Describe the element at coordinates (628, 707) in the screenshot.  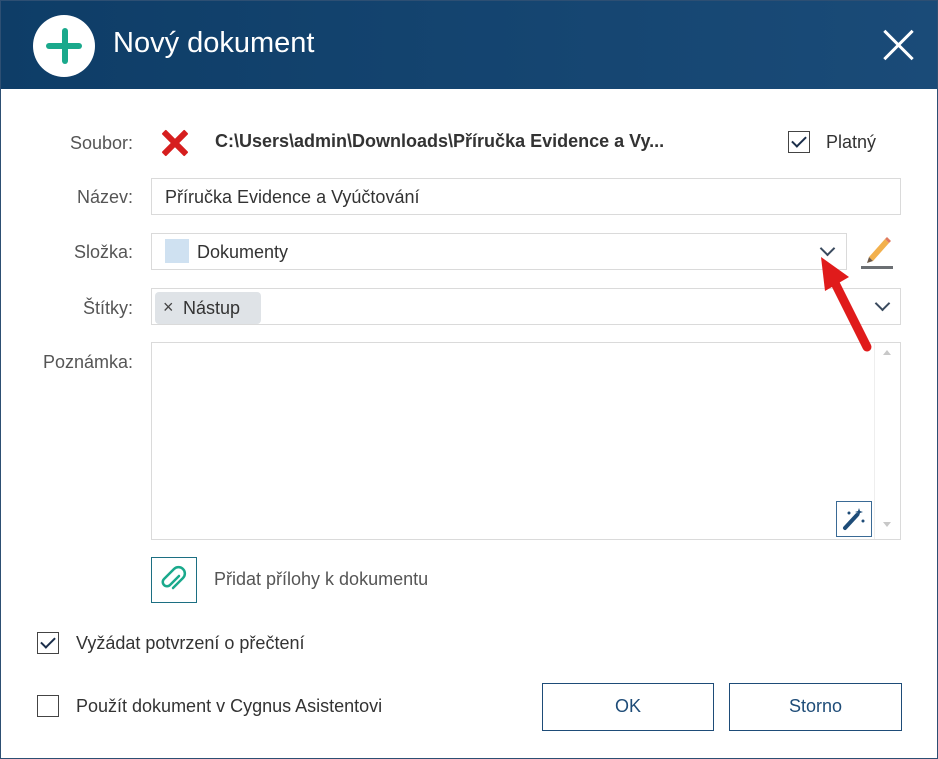
I see `ok-button: OK` at that location.